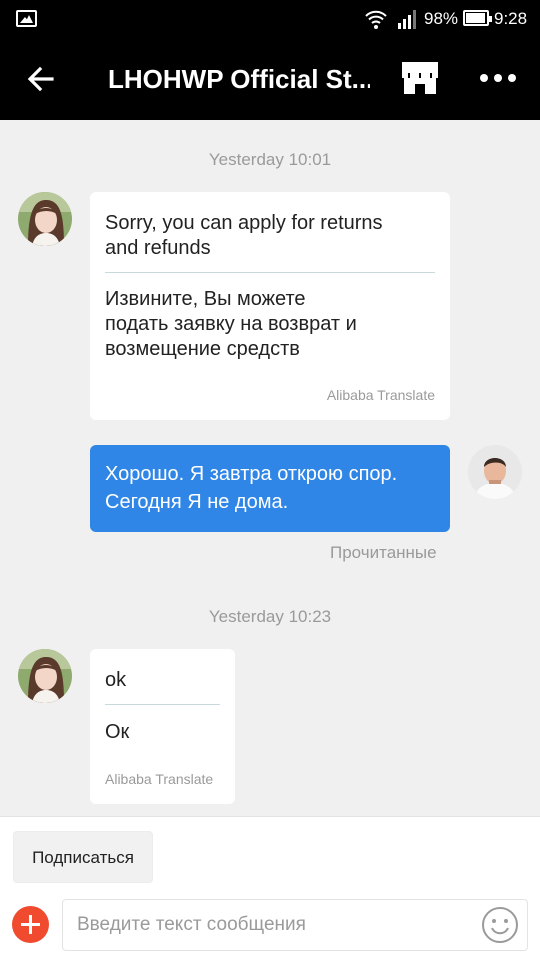 Image resolution: width=540 pixels, height=960 pixels. Describe the element at coordinates (420, 78) in the screenshot. I see `store-icon` at that location.